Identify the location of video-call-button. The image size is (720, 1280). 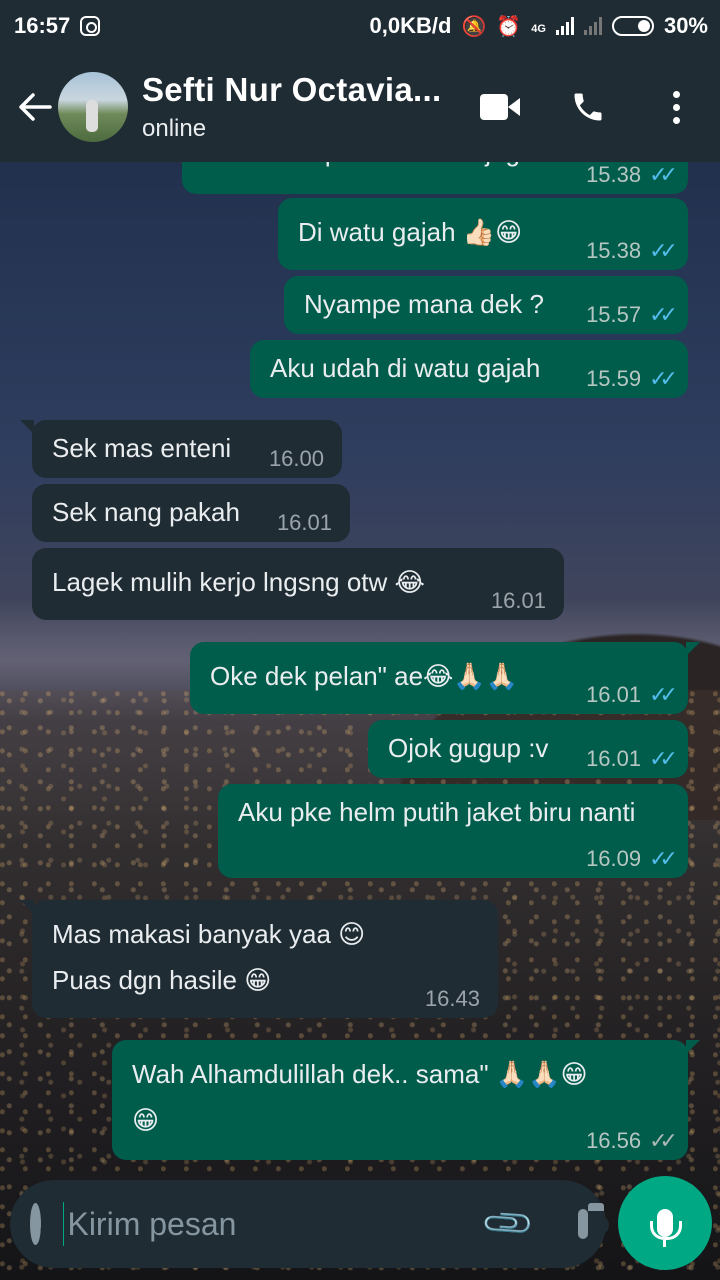
(500, 107).